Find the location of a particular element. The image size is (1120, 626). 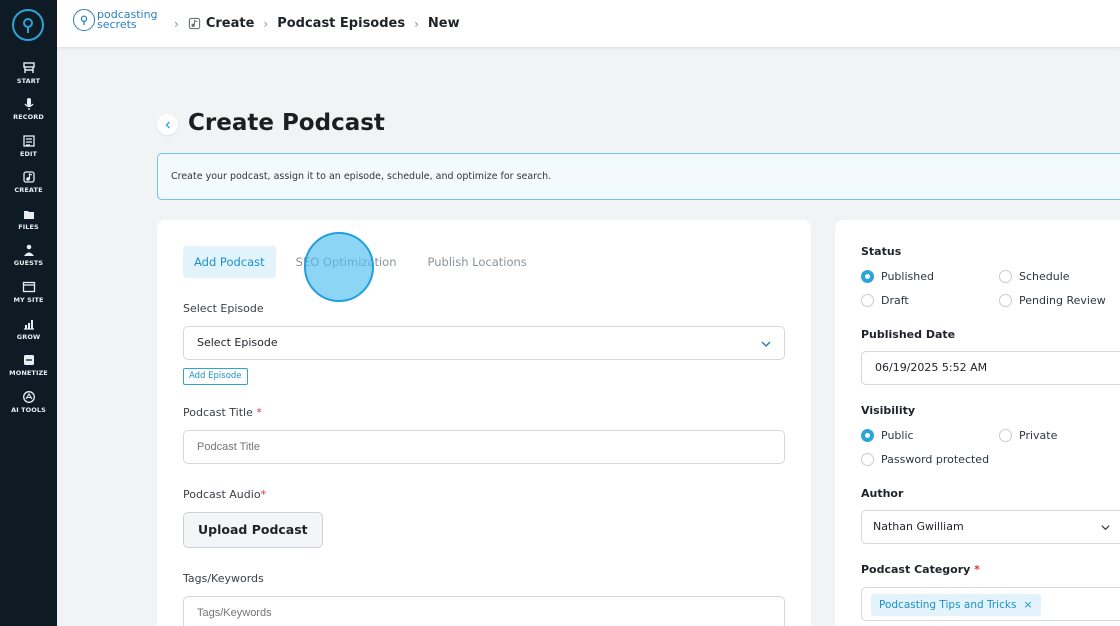

select-episode-value: Select Episode is located at coordinates (237, 342).